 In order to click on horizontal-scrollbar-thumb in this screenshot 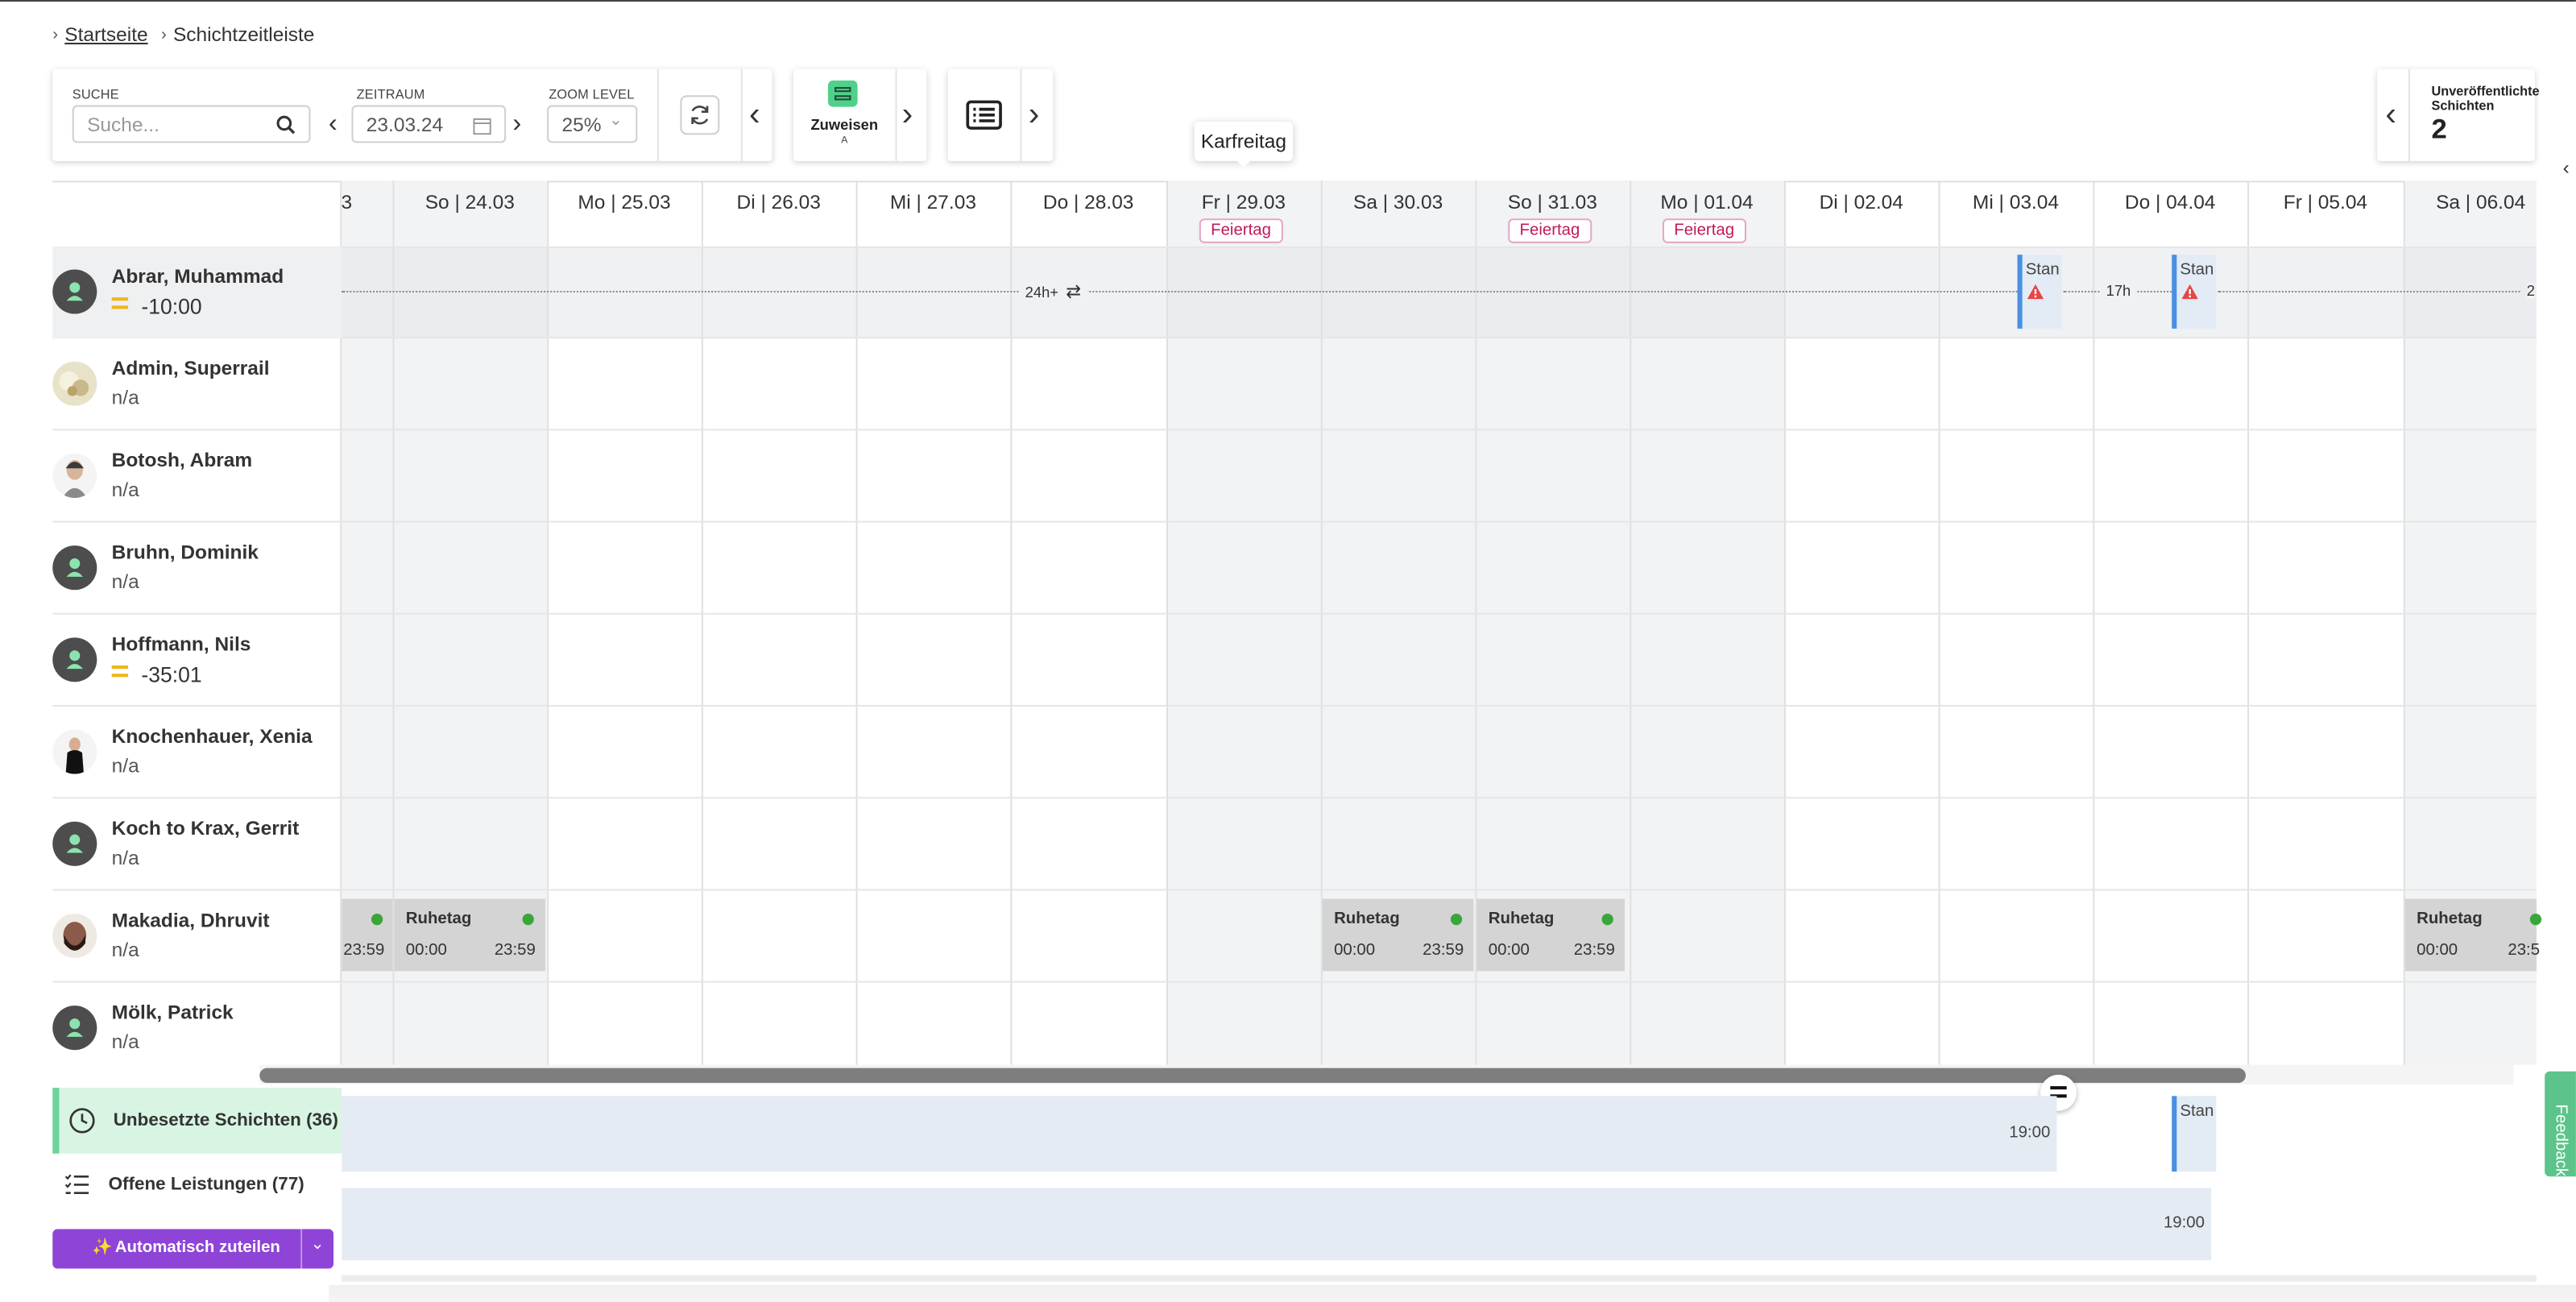, I will do `click(1252, 1076)`.